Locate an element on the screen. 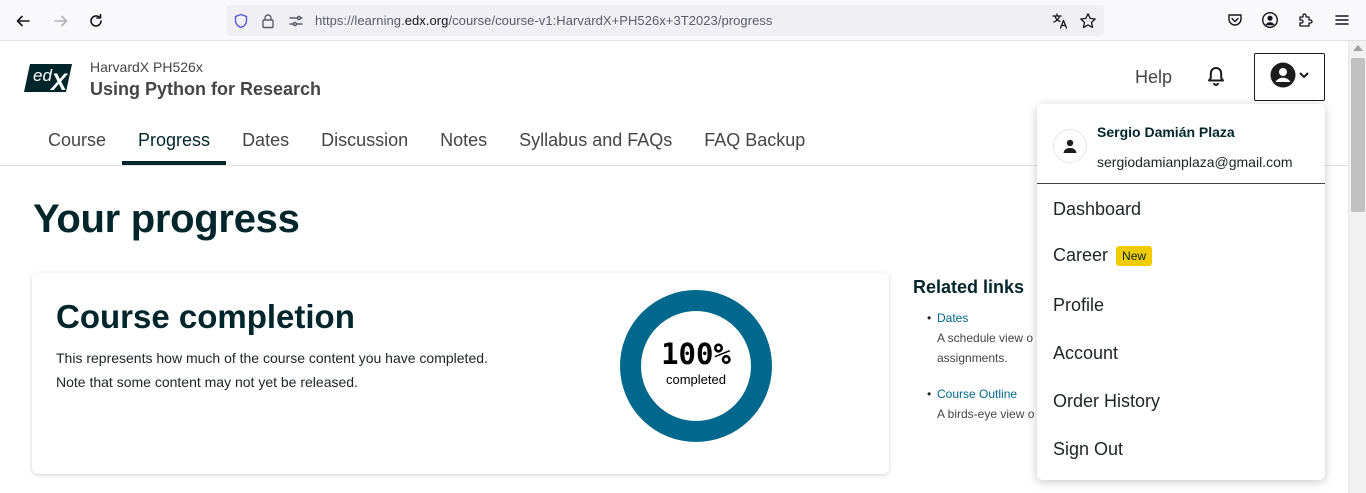 The image size is (1366, 493). menu-item-label: Account is located at coordinates (1086, 353).